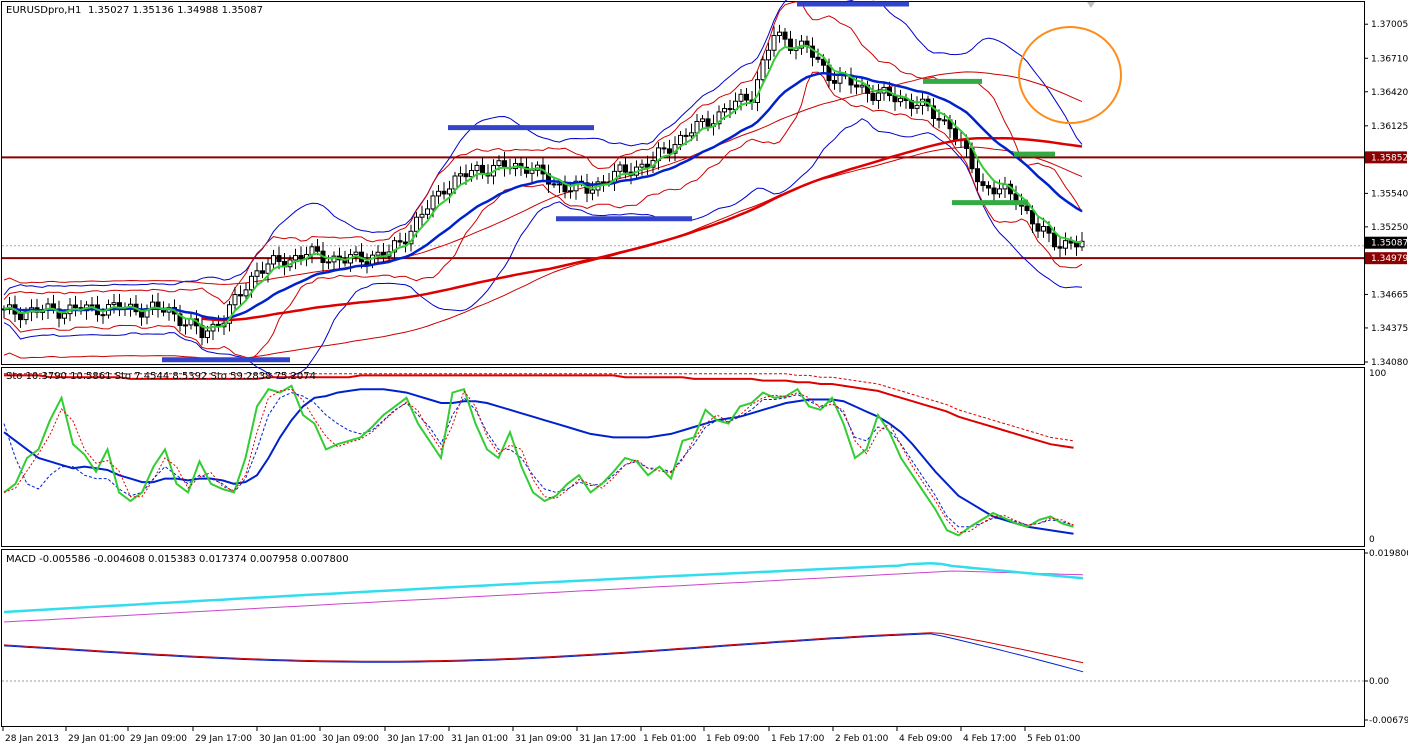 The width and height of the screenshot is (1408, 747). What do you see at coordinates (1389, 127) in the screenshot?
I see `price-tick-label-3: 1.36125` at bounding box center [1389, 127].